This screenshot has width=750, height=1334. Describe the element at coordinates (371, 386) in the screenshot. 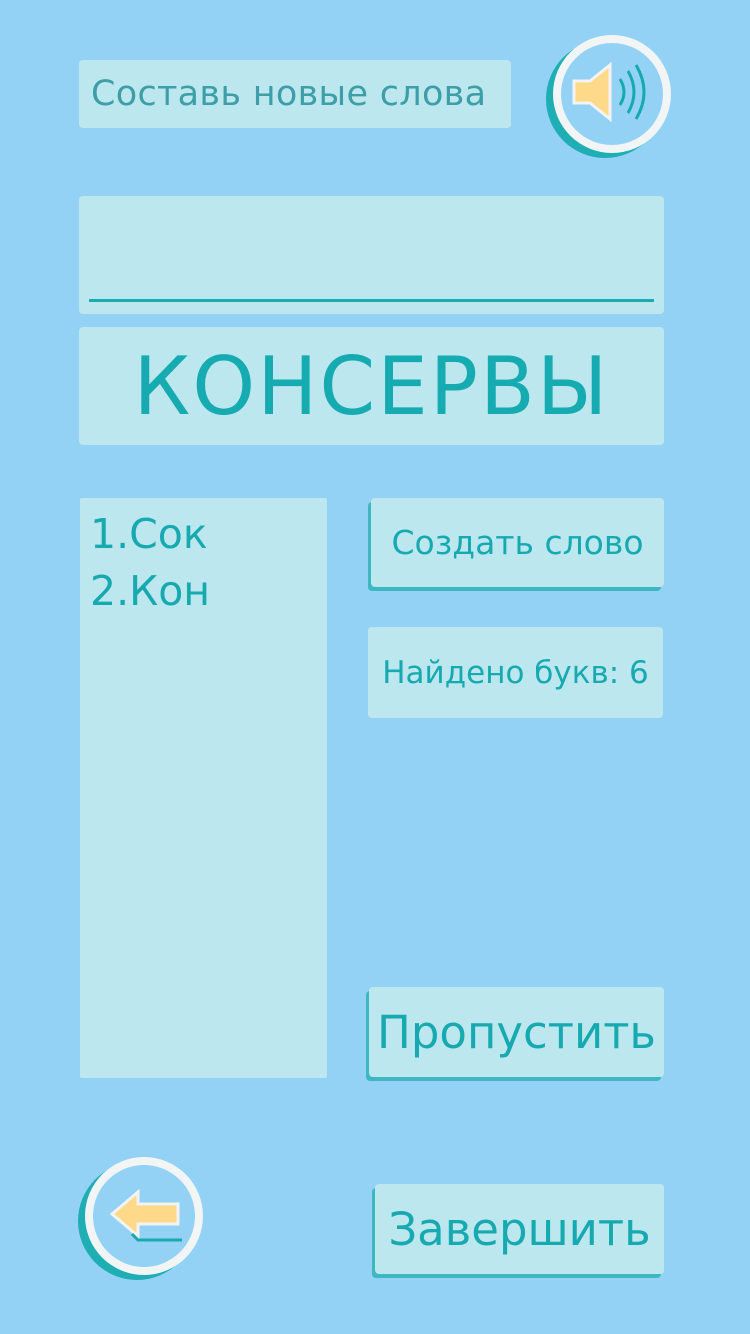

I see `source-word: КОНСЕРВЫ` at that location.